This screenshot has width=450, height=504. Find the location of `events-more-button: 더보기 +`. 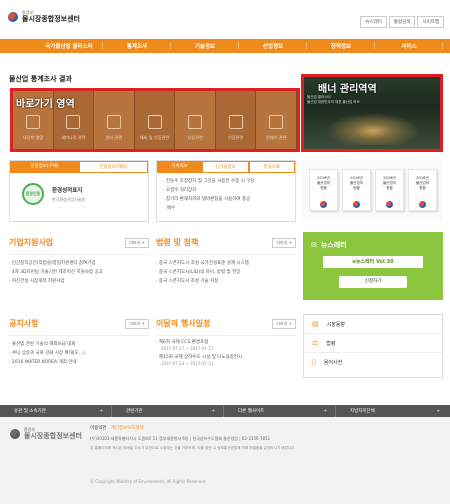

events-more-button: 더보기 + is located at coordinates (284, 323).